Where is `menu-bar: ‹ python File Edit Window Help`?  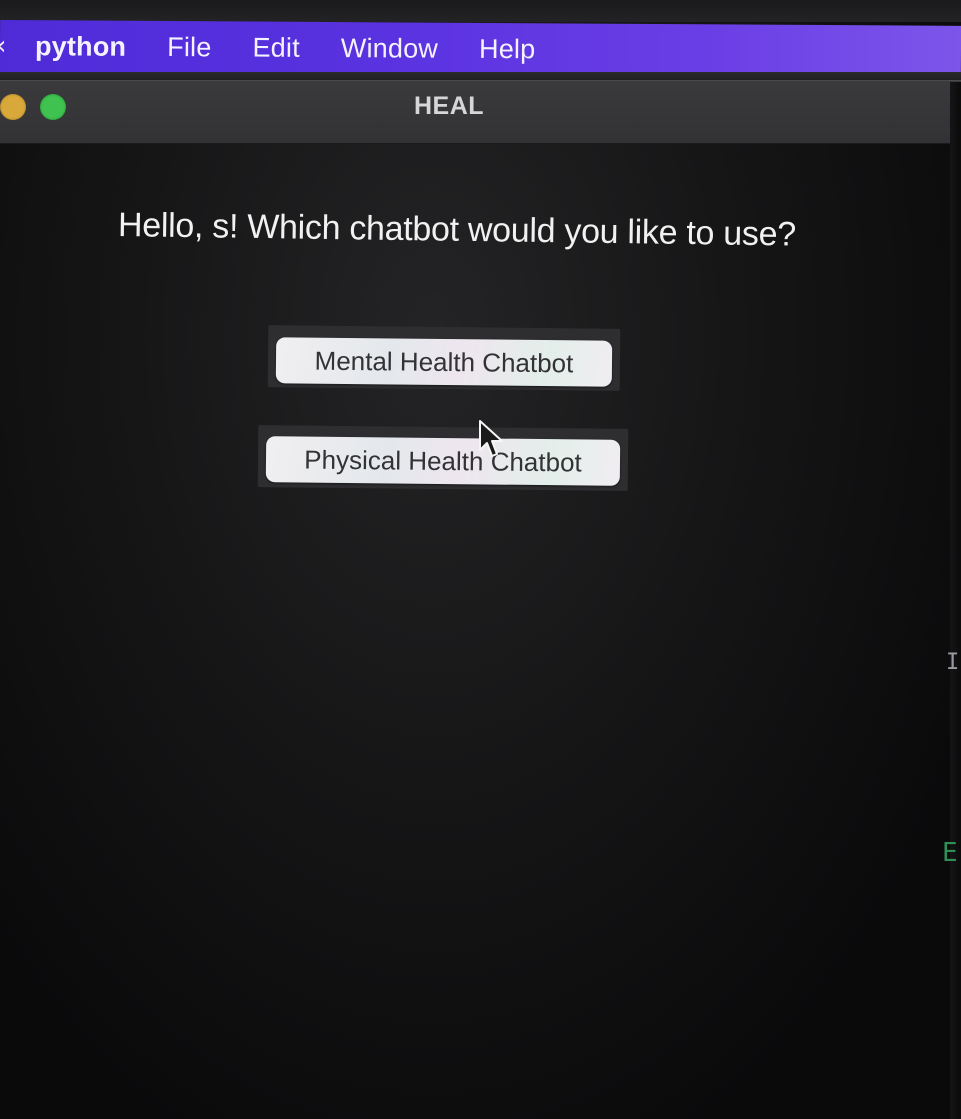 menu-bar: ‹ python File Edit Window Help is located at coordinates (480, 49).